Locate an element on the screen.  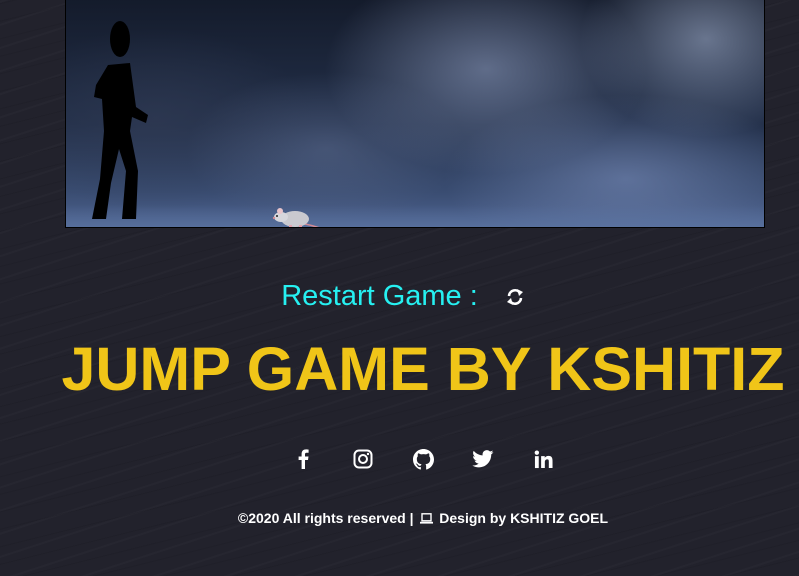
game-title: JUMP GAME BY KSHITIZ is located at coordinates (423, 369).